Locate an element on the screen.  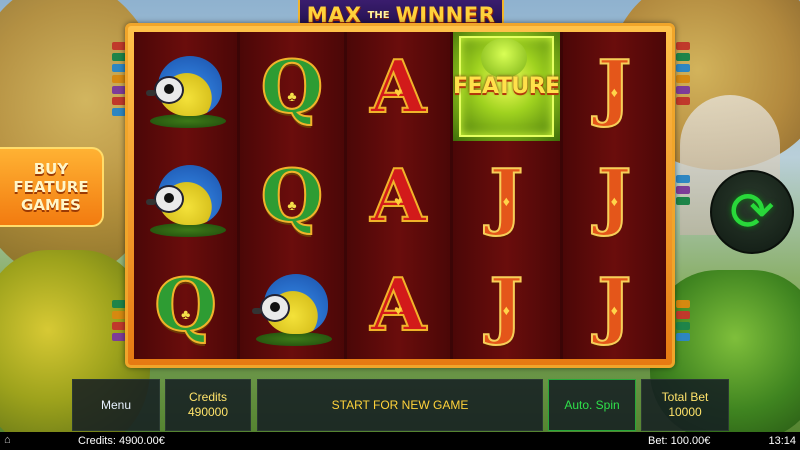
status-bet: Bet: 100.00€ is located at coordinates (679, 441).